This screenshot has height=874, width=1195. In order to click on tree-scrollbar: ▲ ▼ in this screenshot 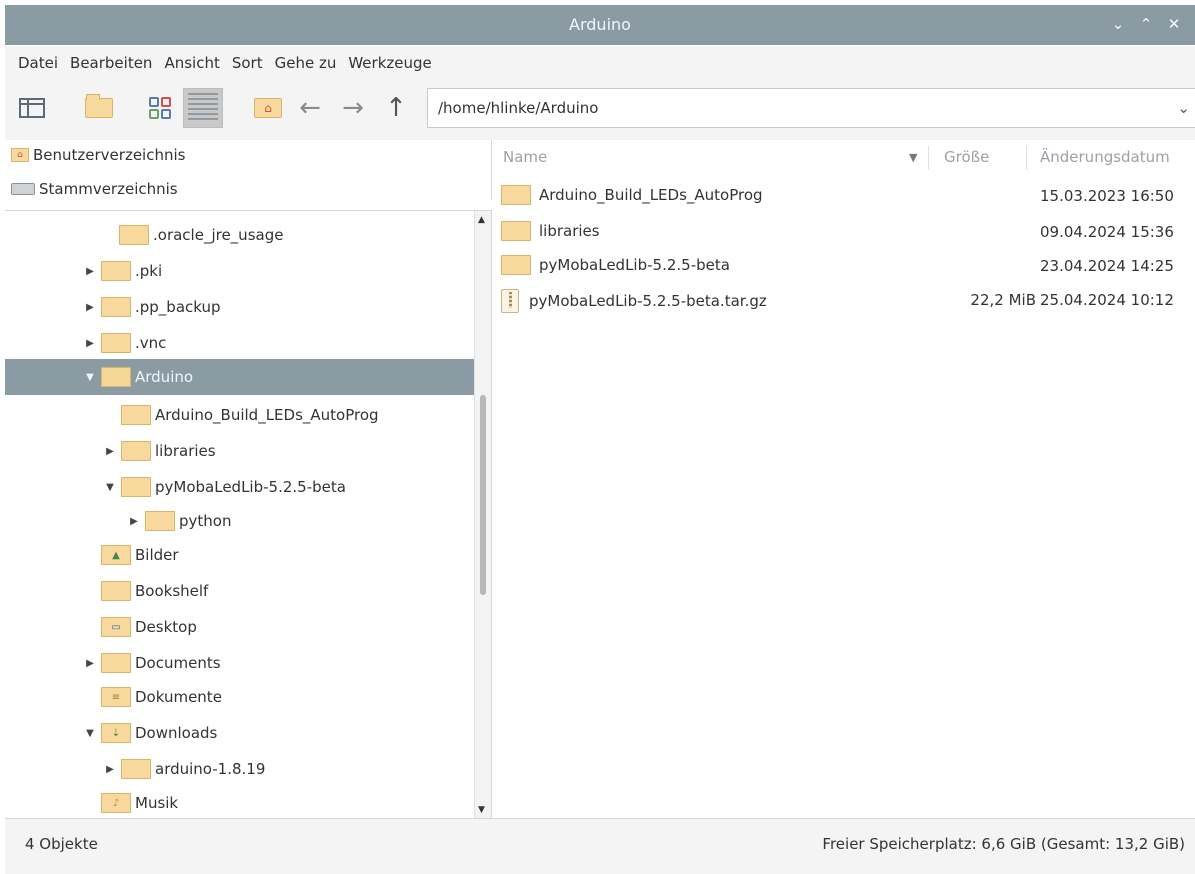, I will do `click(482, 514)`.